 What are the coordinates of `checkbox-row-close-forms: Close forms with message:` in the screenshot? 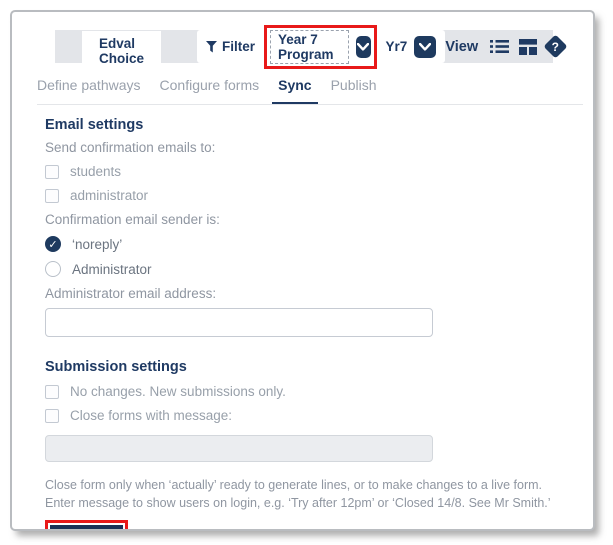 It's located at (304, 415).